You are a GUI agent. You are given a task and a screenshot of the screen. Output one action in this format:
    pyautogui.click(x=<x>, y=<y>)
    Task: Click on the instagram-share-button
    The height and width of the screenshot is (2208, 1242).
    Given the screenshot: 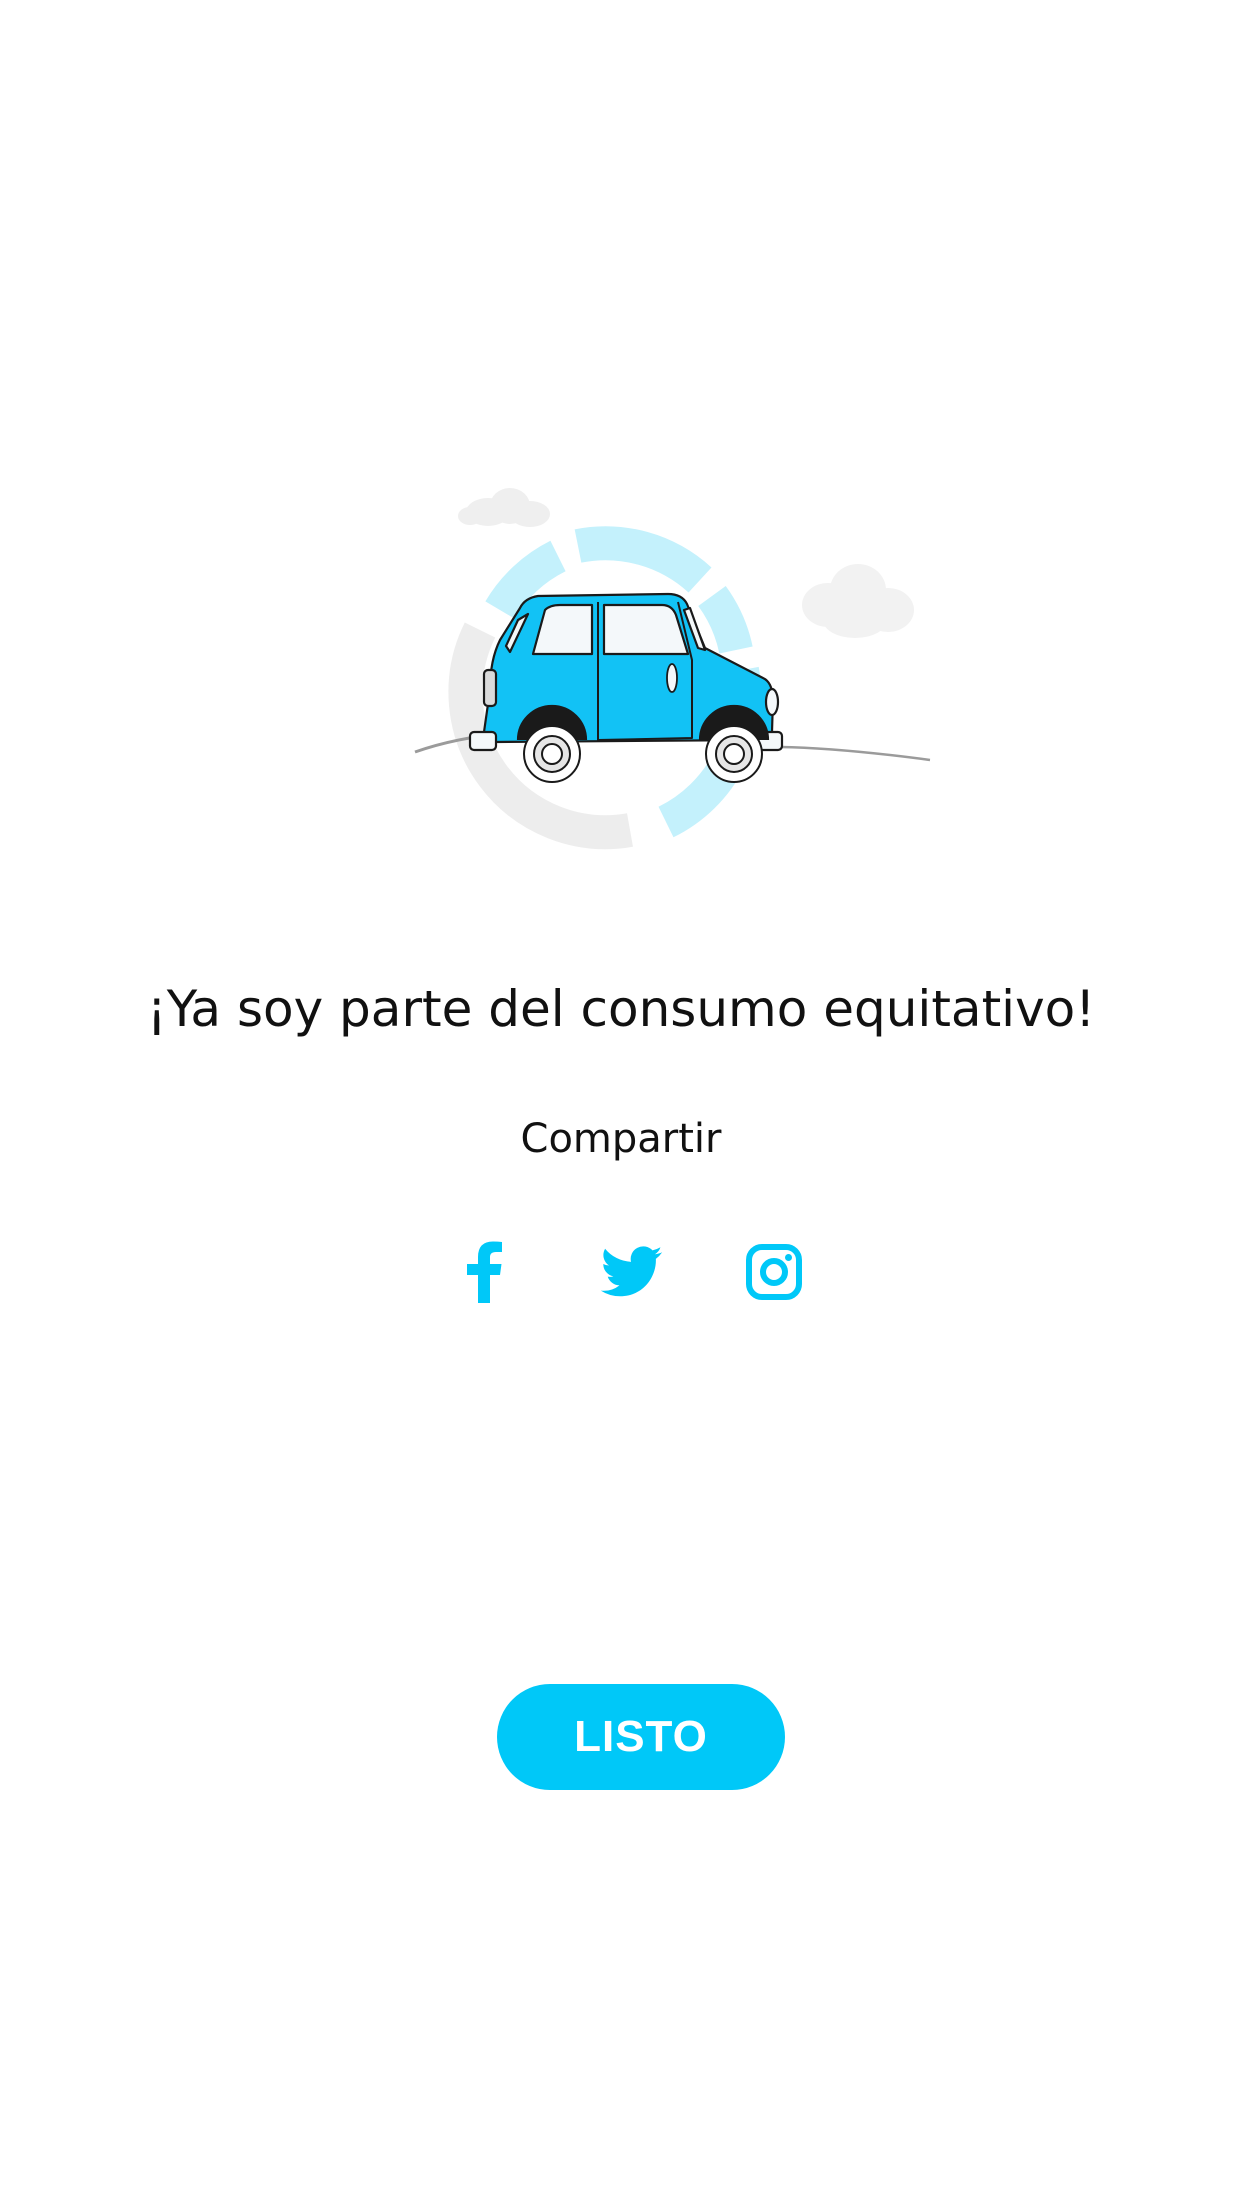 What is the action you would take?
    pyautogui.click(x=774, y=1272)
    